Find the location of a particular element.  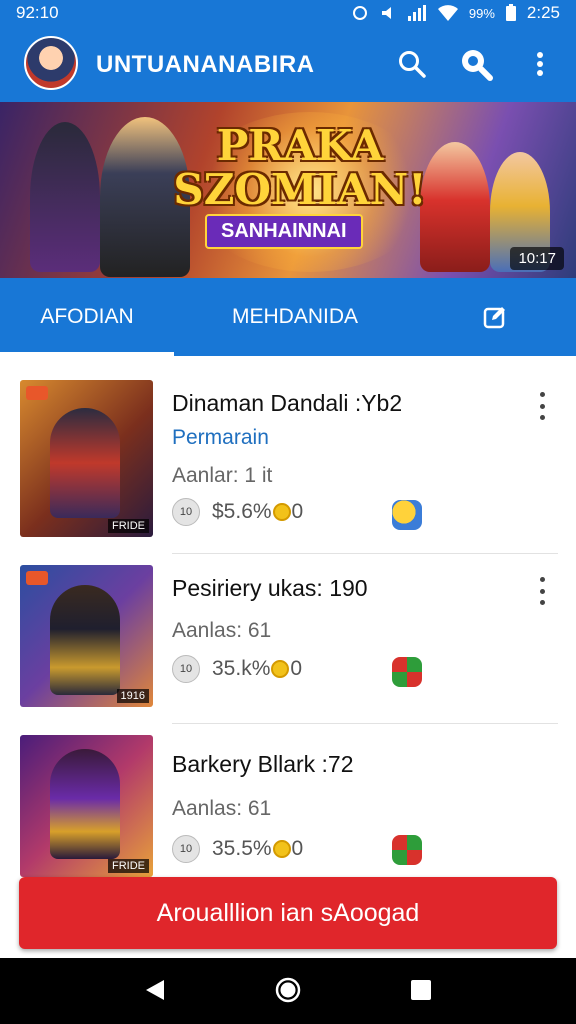

tab-label: AFODIAN is located at coordinates (87, 316).